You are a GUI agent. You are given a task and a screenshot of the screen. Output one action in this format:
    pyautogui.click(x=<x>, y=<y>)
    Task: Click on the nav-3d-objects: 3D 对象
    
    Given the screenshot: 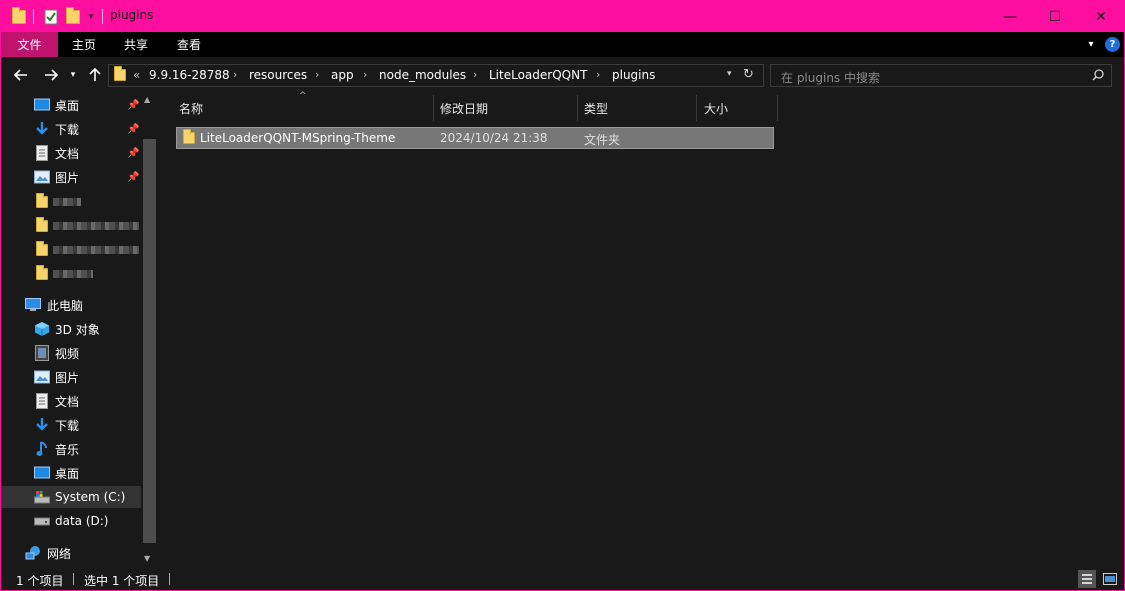 What is the action you would take?
    pyautogui.click(x=71, y=329)
    